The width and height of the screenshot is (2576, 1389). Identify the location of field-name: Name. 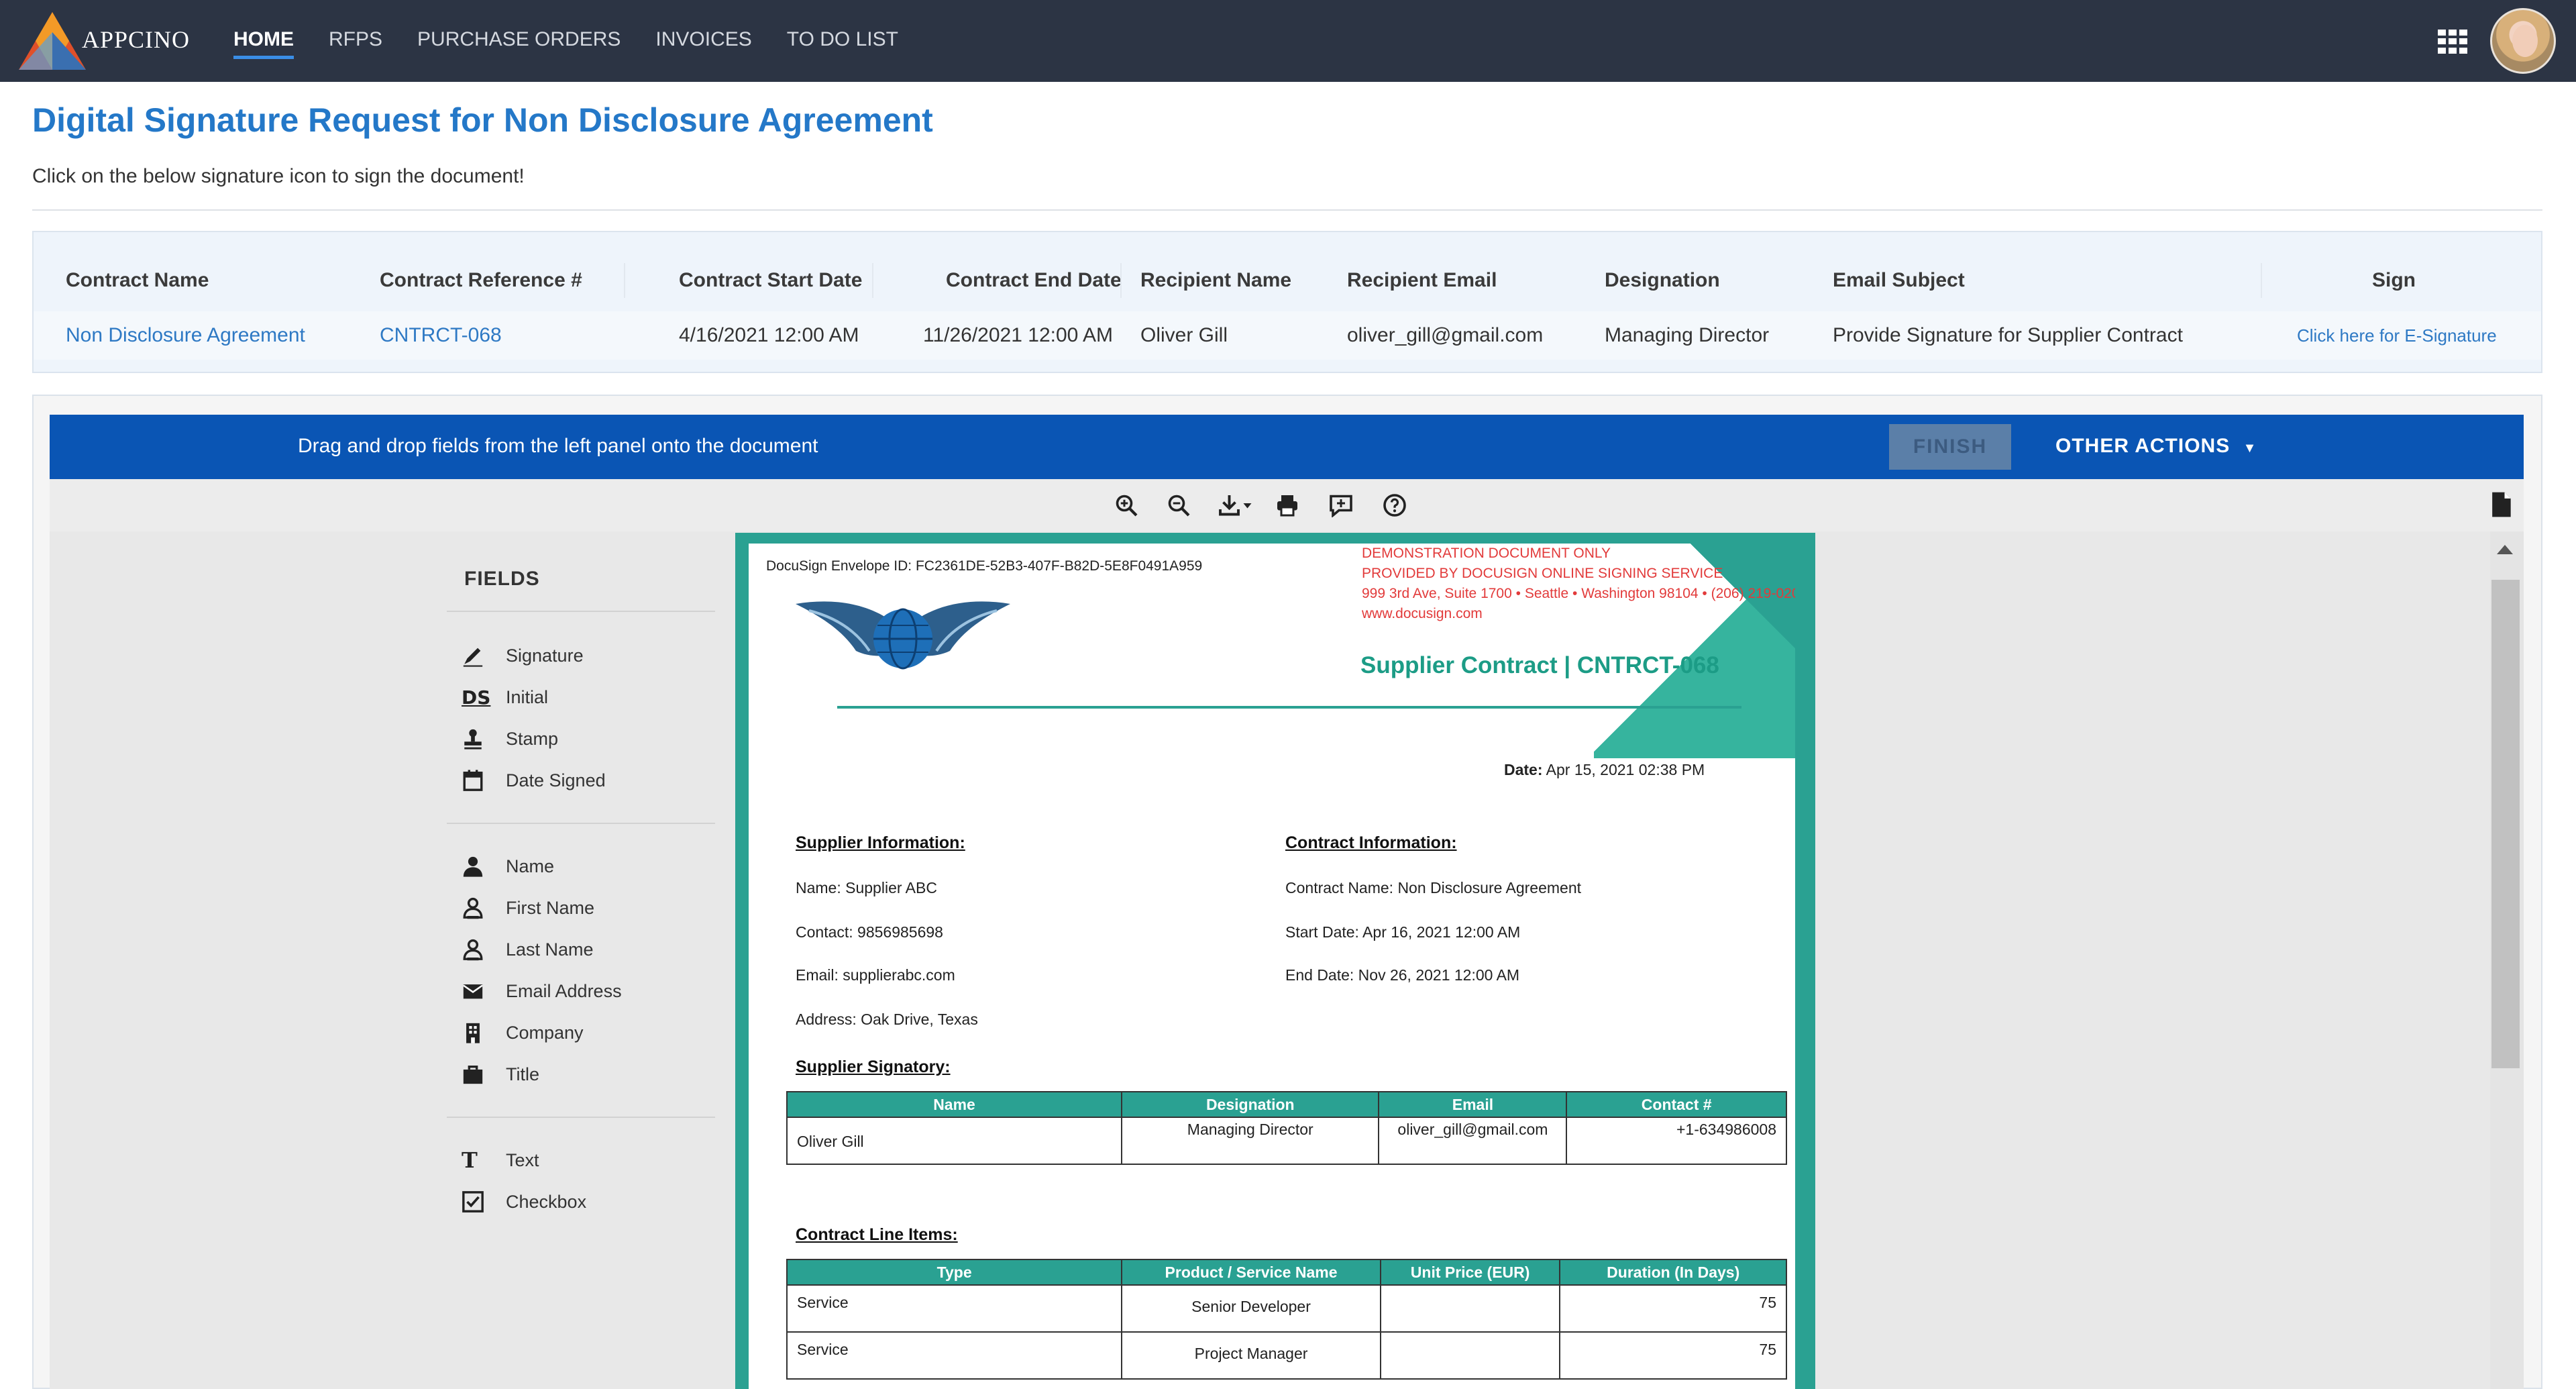
(508, 867).